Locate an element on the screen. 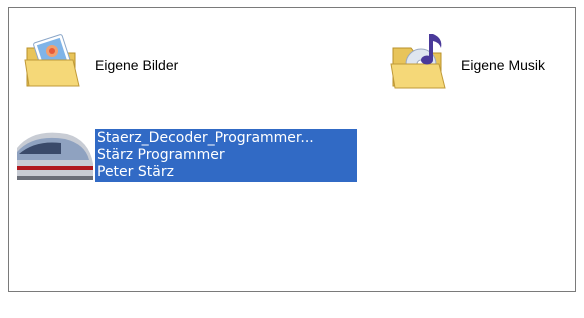  item-label: Eigene Musik is located at coordinates (503, 64).